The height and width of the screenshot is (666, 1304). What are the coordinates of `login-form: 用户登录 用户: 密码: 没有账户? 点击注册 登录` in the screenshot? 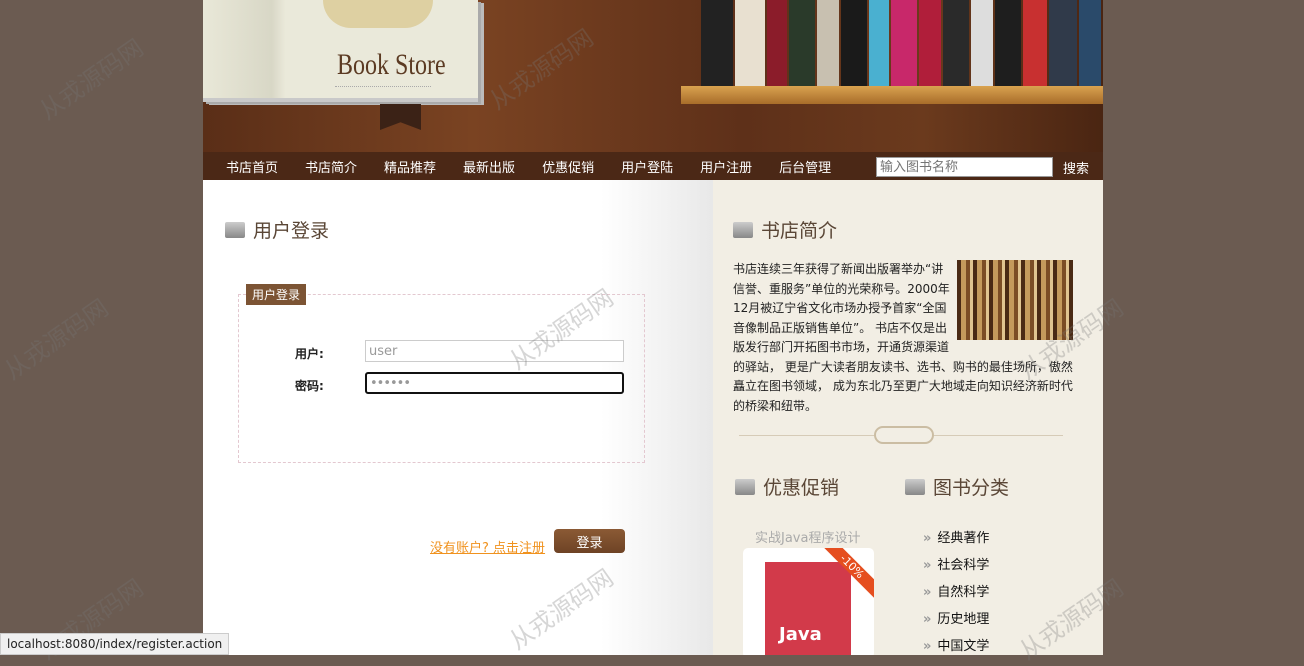 It's located at (441, 420).